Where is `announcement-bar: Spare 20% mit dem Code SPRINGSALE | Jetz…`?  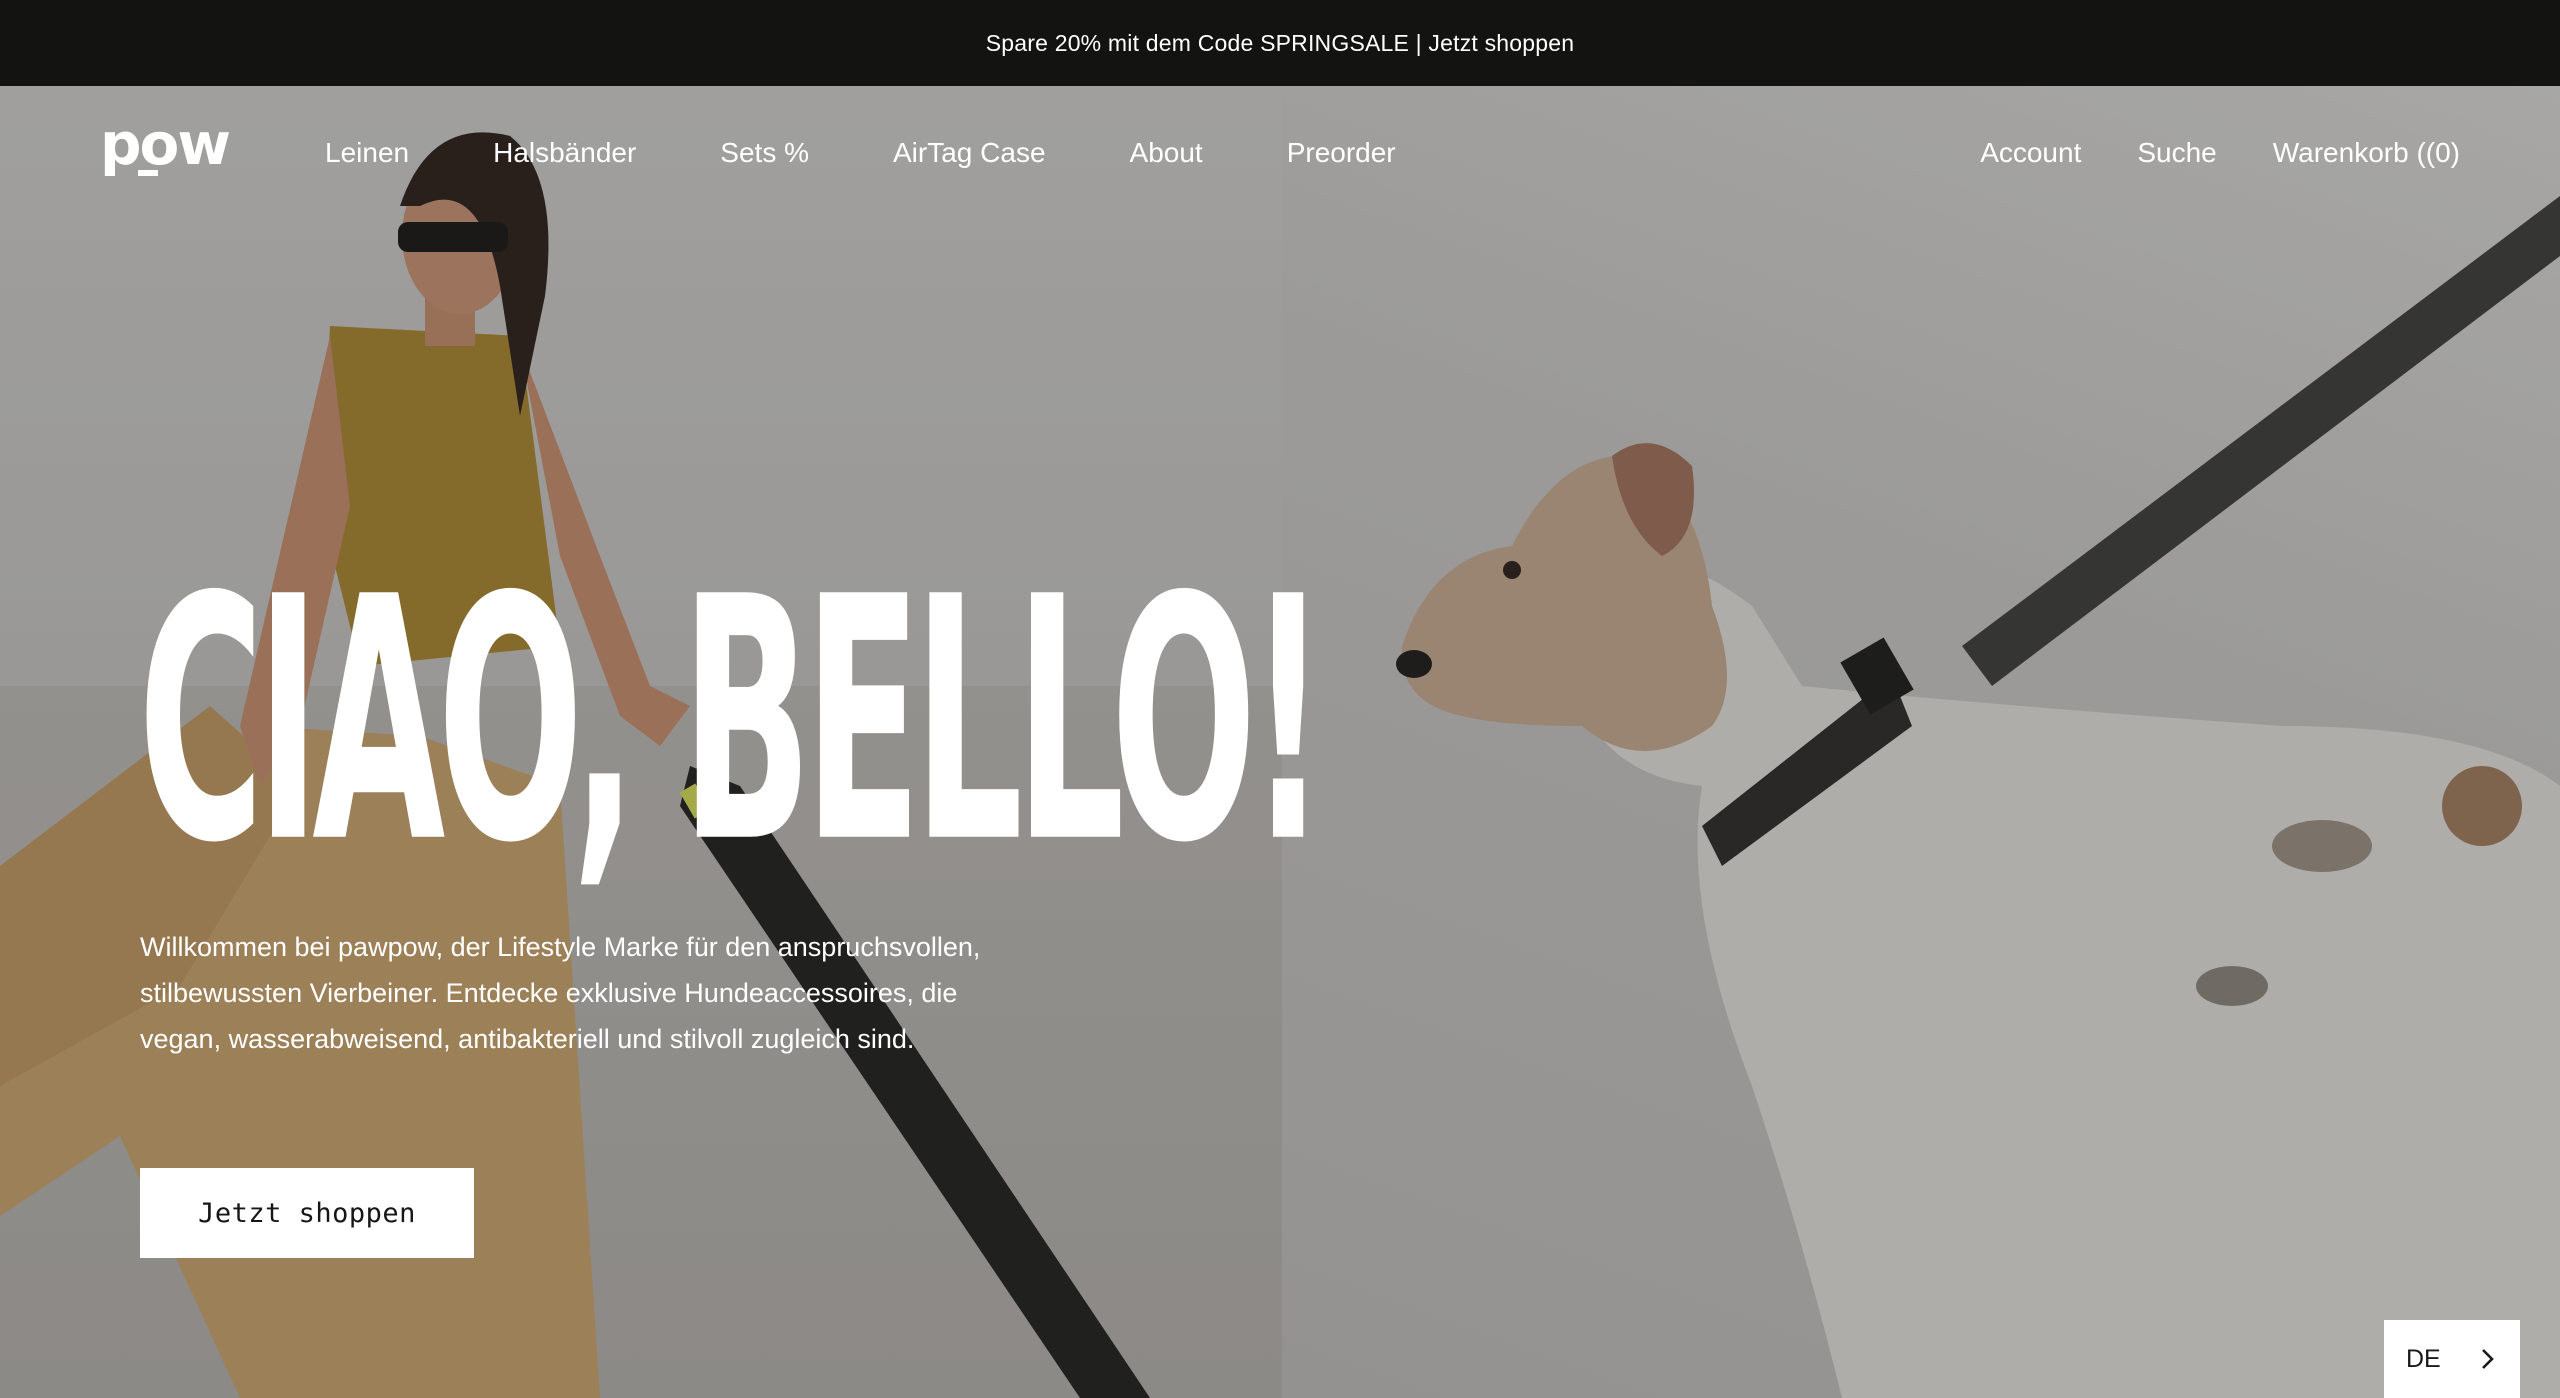
announcement-bar: Spare 20% mit dem Code SPRINGSALE | Jetz… is located at coordinates (1280, 43).